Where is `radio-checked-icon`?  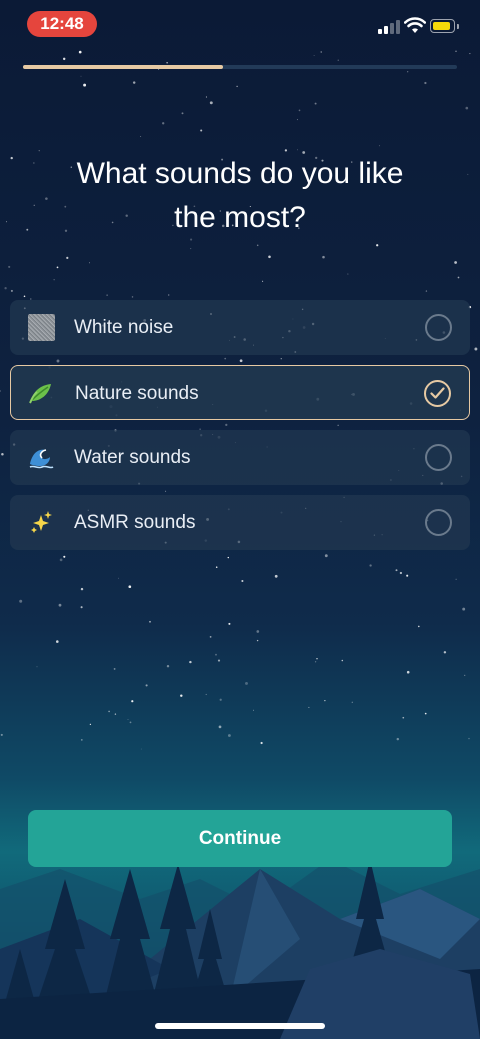
radio-checked-icon is located at coordinates (437, 393).